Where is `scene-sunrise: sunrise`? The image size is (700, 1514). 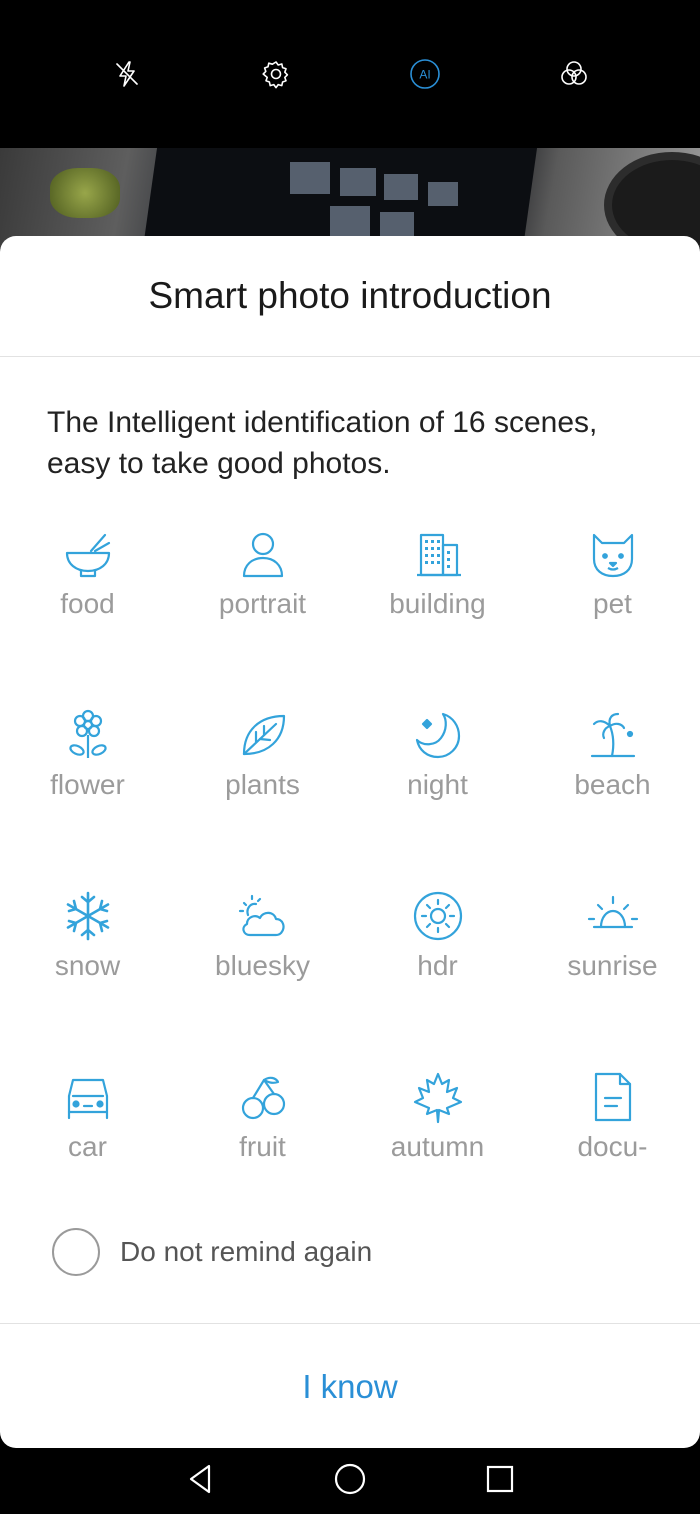
scene-sunrise: sunrise is located at coordinates (612, 978).